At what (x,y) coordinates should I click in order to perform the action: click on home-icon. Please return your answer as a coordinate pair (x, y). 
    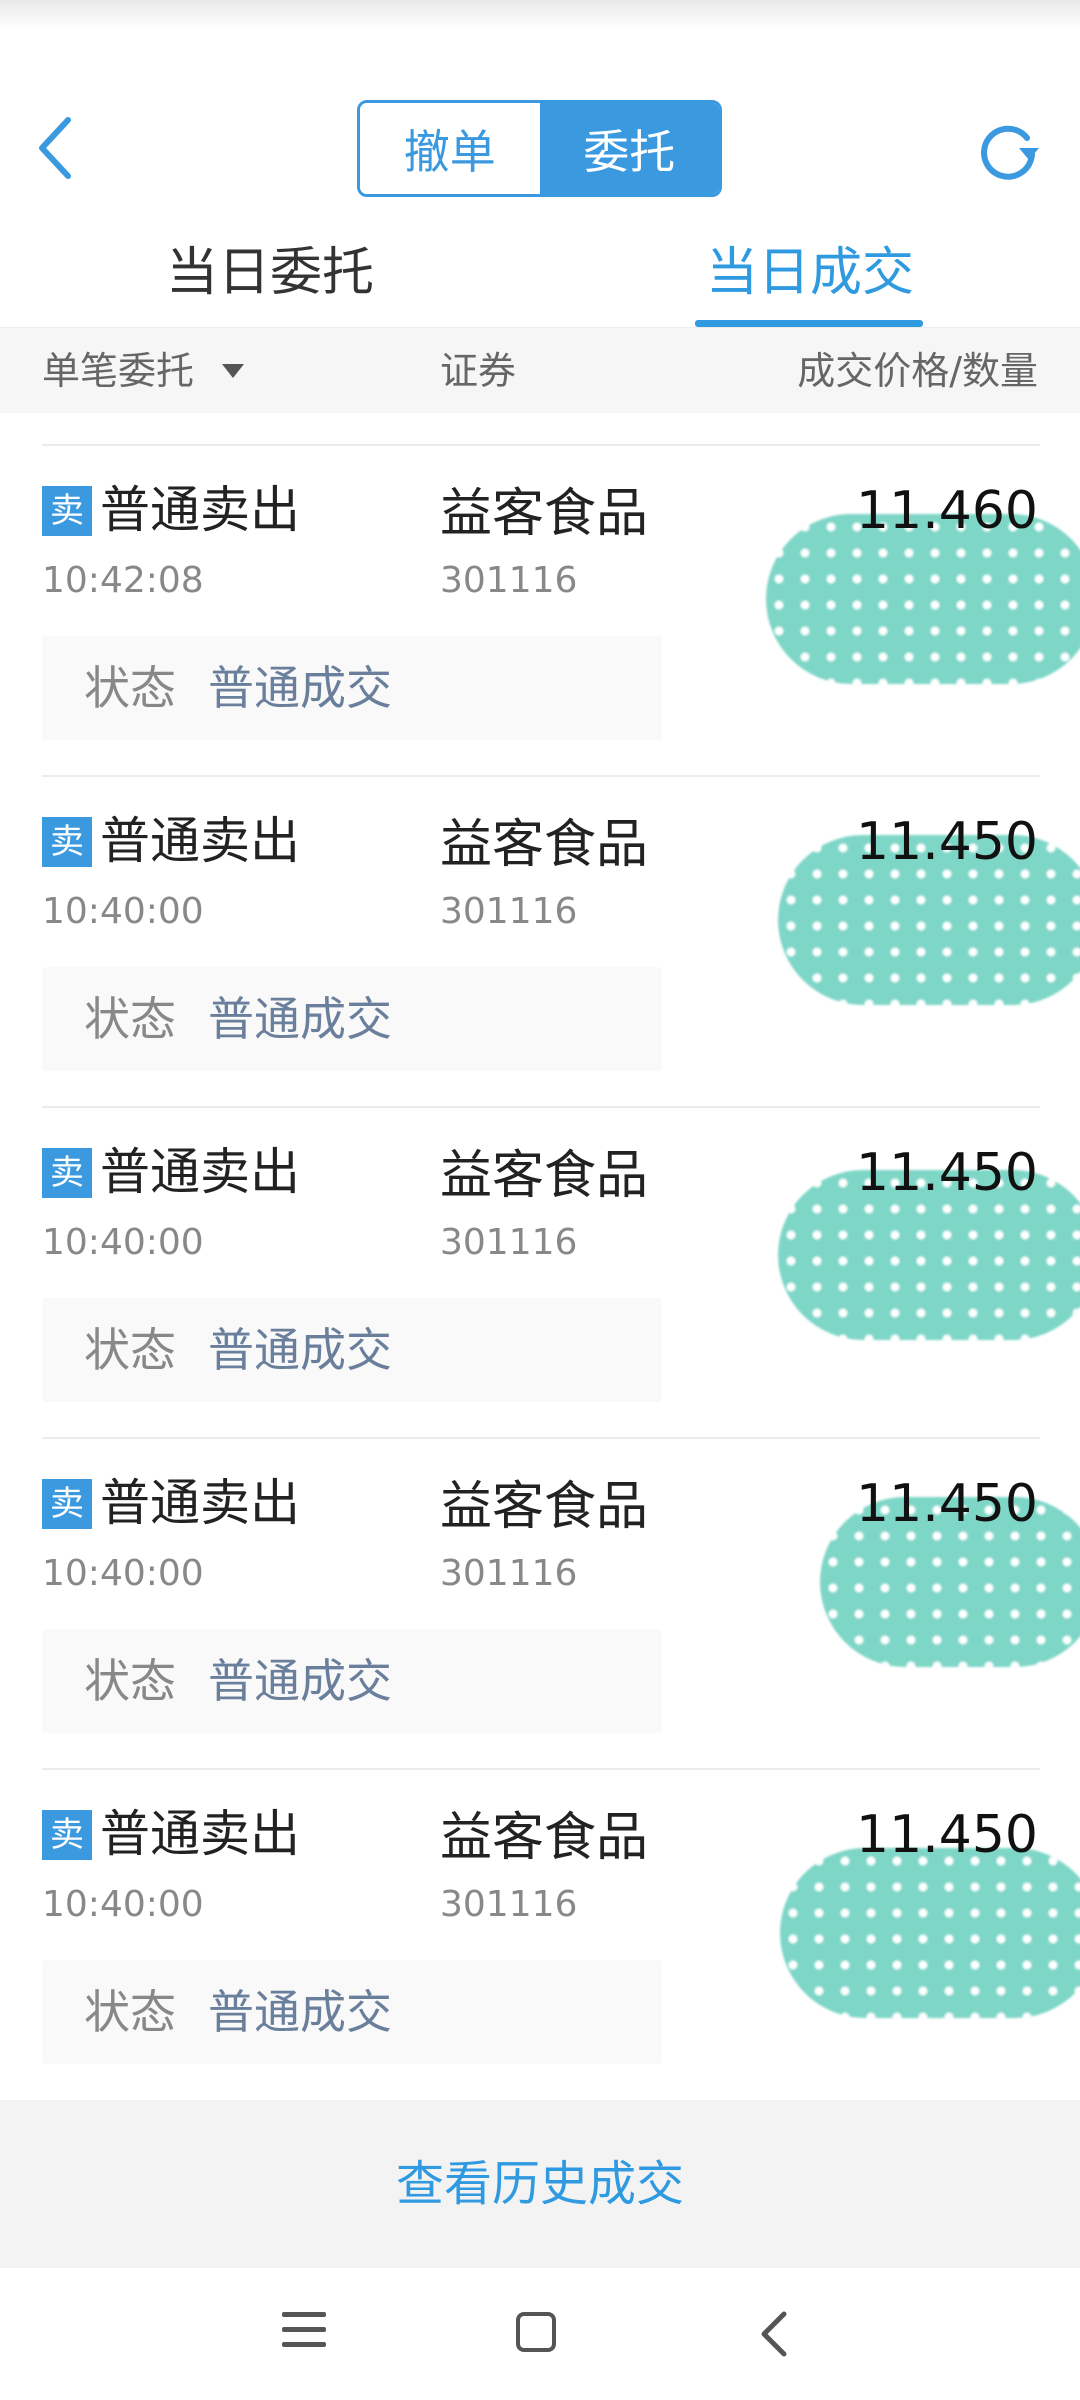
    Looking at the image, I should click on (536, 2332).